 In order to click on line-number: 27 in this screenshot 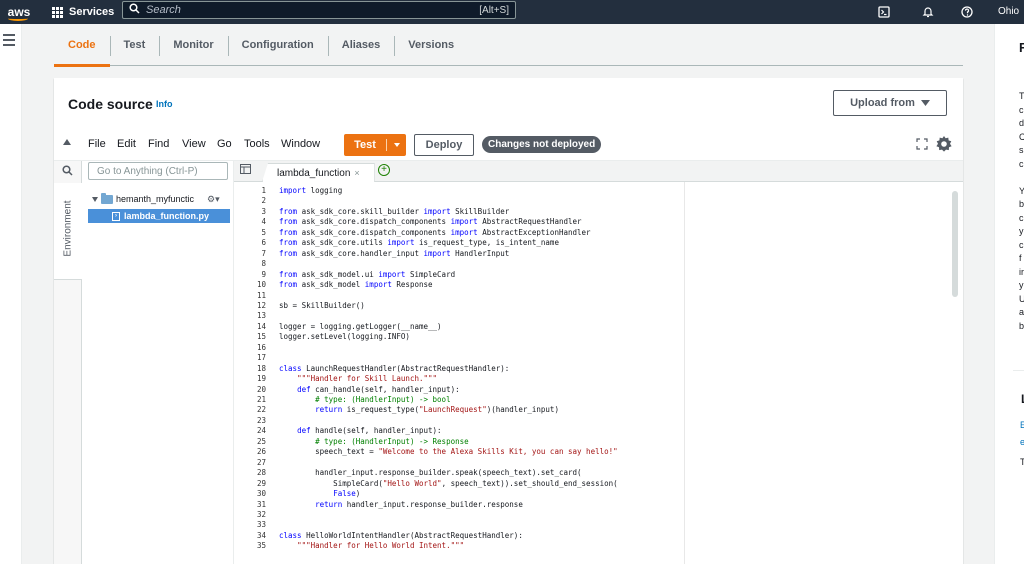, I will do `click(261, 462)`.